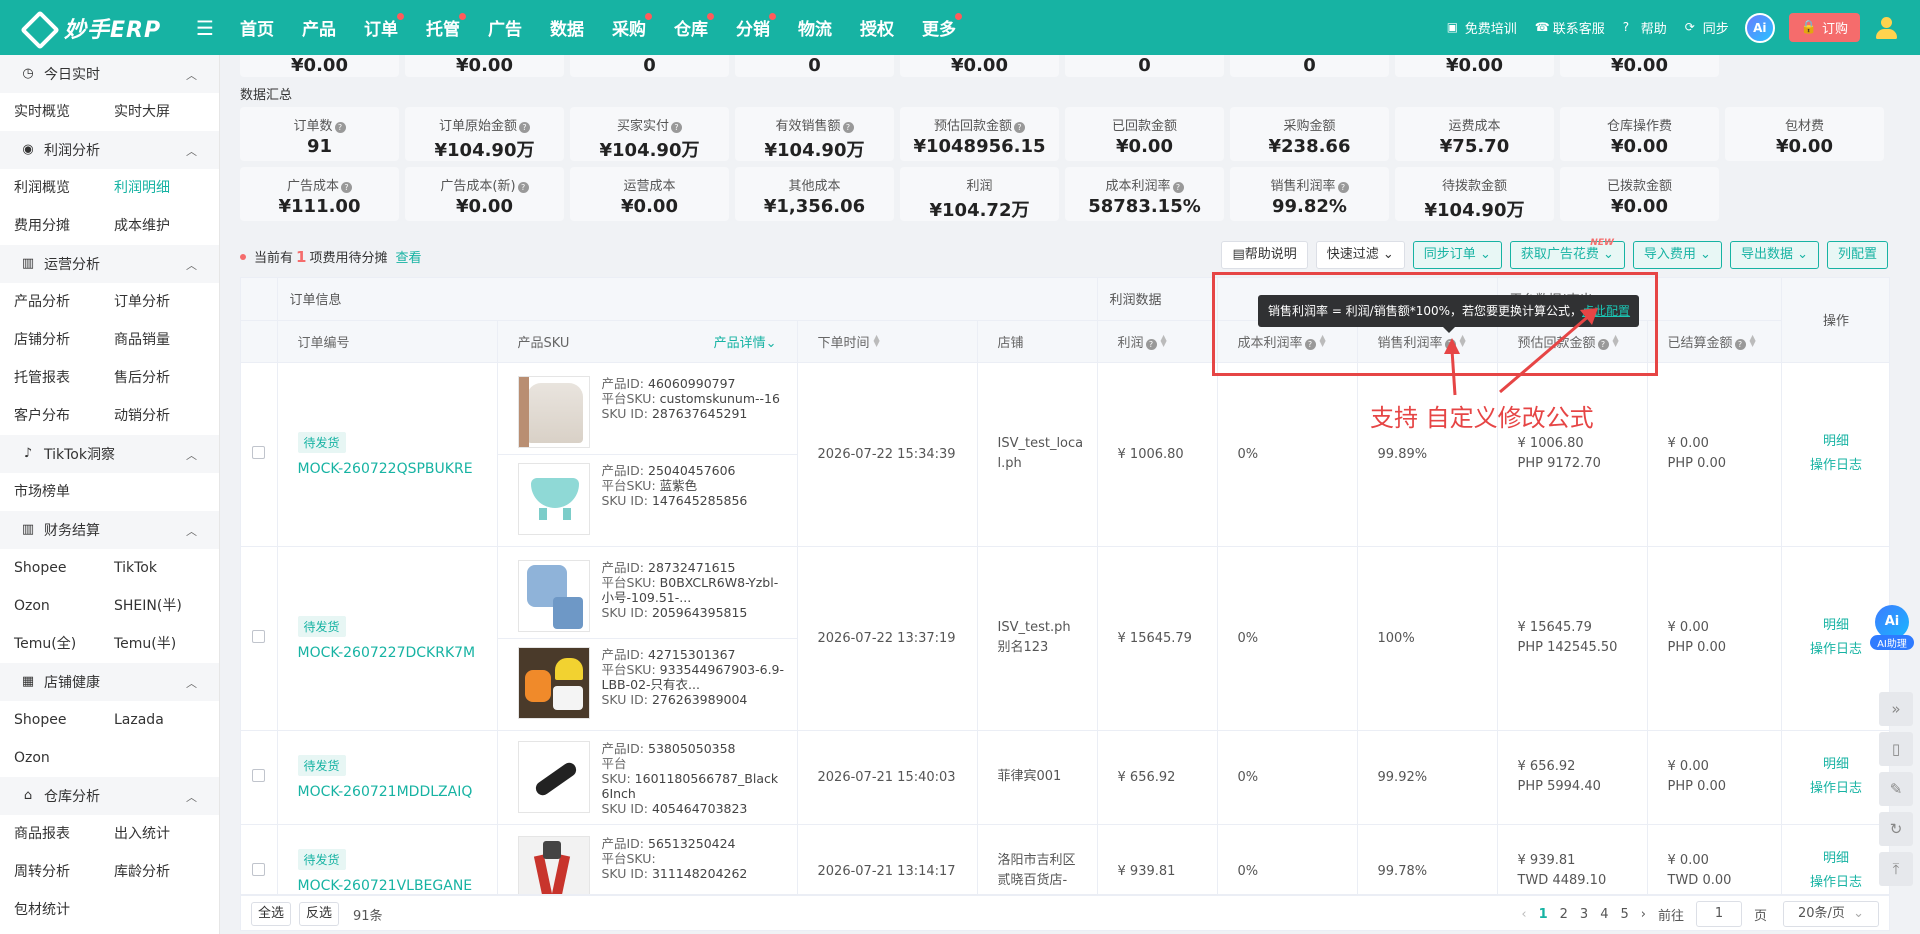  What do you see at coordinates (397, 792) in the screenshot?
I see `order-number-link: MOCK-260721MDDLZAIQ` at bounding box center [397, 792].